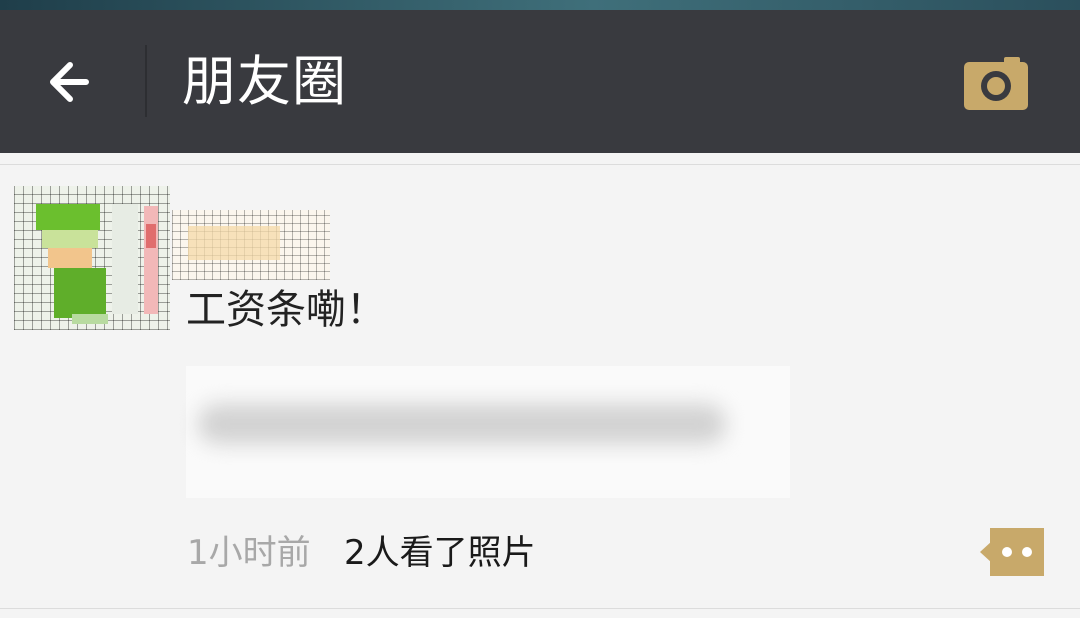 This screenshot has width=1080, height=618. I want to click on username, so click(251, 245).